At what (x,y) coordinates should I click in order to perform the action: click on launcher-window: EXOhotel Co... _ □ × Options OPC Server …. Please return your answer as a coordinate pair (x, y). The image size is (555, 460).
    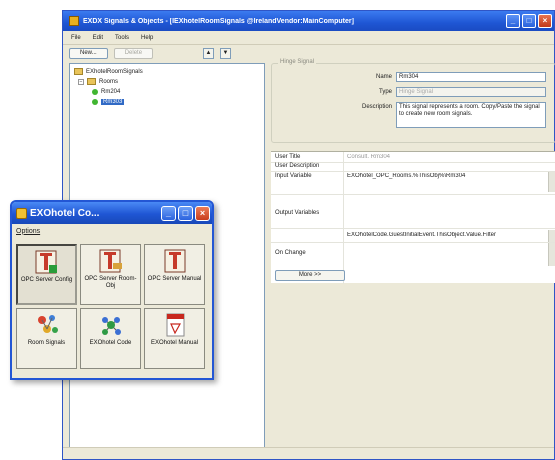
    Looking at the image, I should click on (112, 290).